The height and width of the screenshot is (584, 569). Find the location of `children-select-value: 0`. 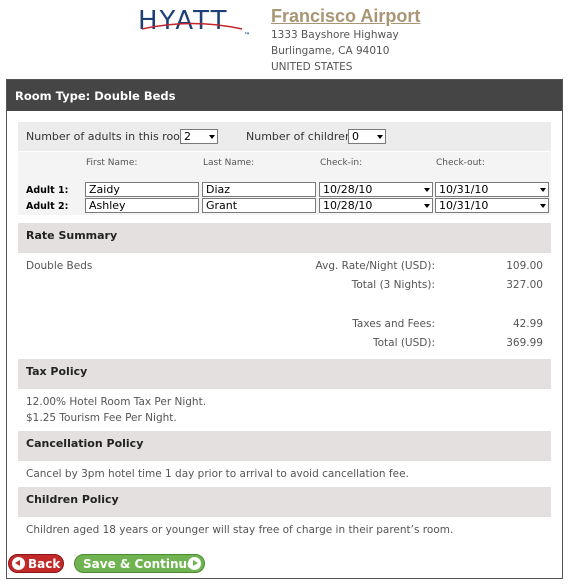

children-select-value: 0 is located at coordinates (355, 136).